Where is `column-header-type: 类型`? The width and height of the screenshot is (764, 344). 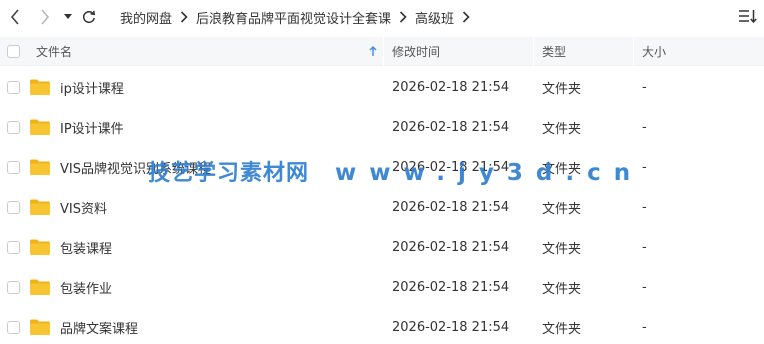 column-header-type: 类型 is located at coordinates (554, 51).